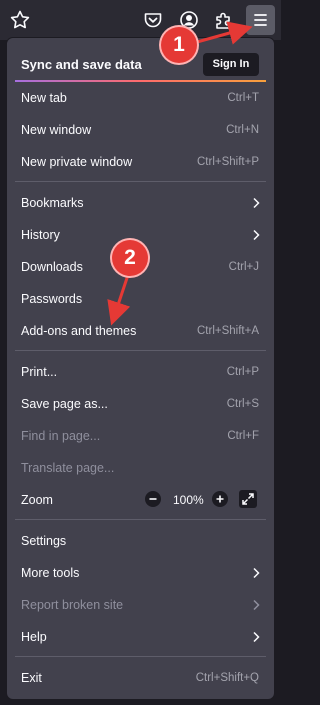 This screenshot has width=320, height=705. I want to click on menu-item-shortcut: Ctrl+P, so click(242, 372).